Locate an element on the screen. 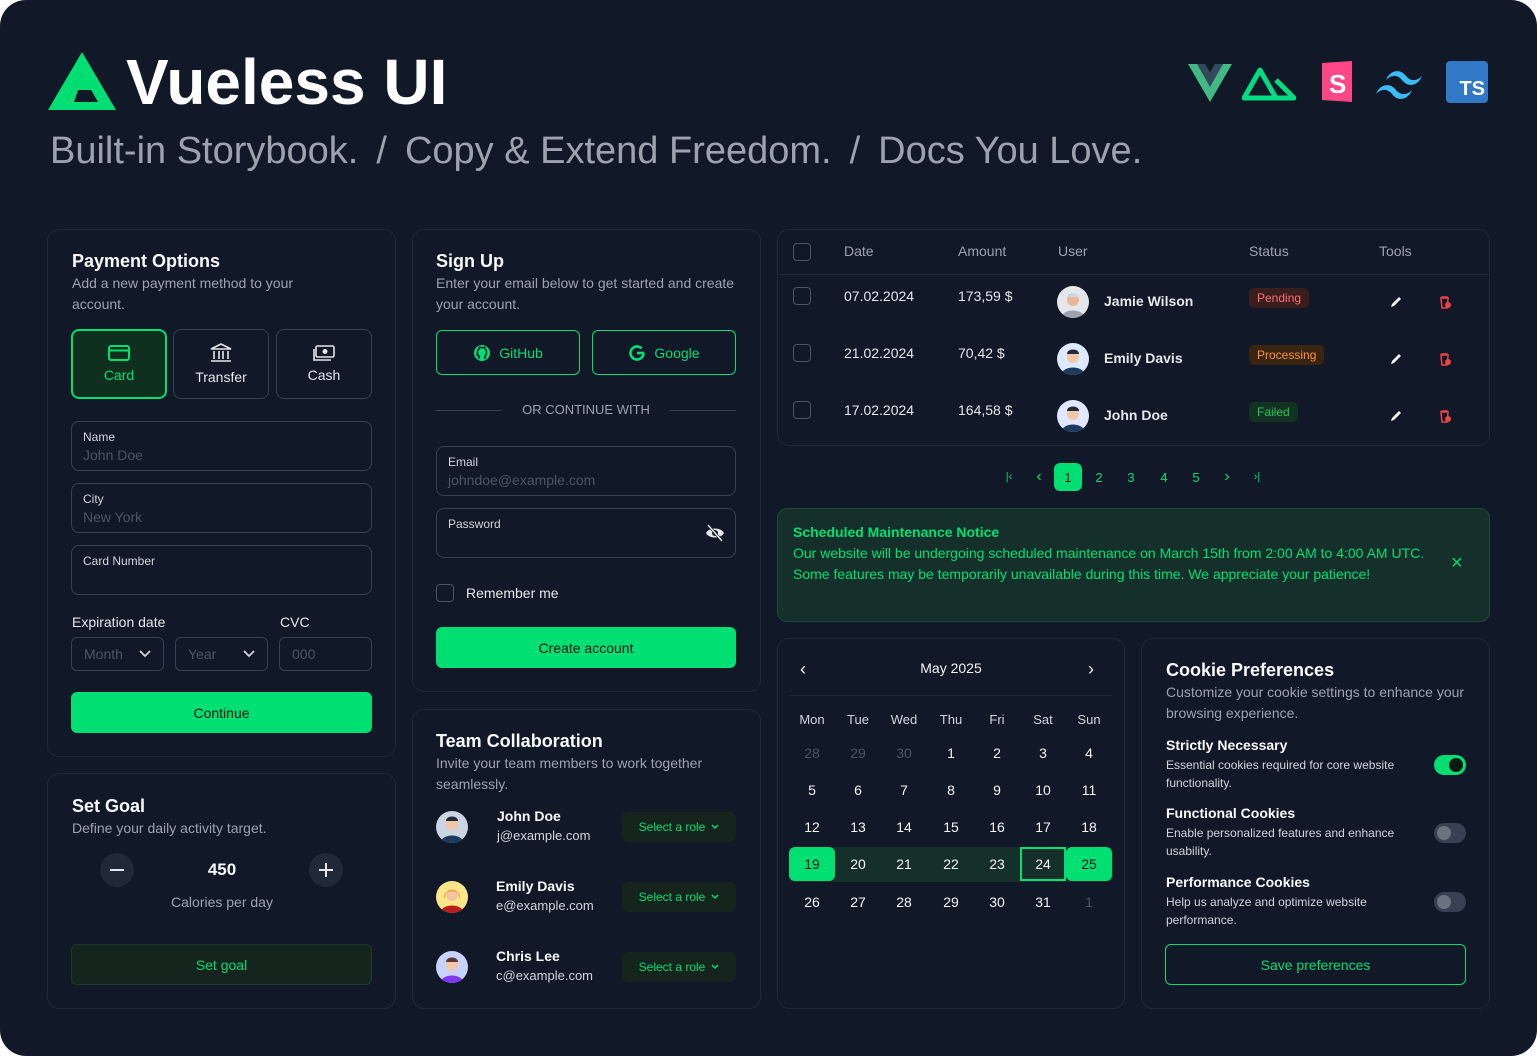  last-page-button: ›| is located at coordinates (1257, 477).